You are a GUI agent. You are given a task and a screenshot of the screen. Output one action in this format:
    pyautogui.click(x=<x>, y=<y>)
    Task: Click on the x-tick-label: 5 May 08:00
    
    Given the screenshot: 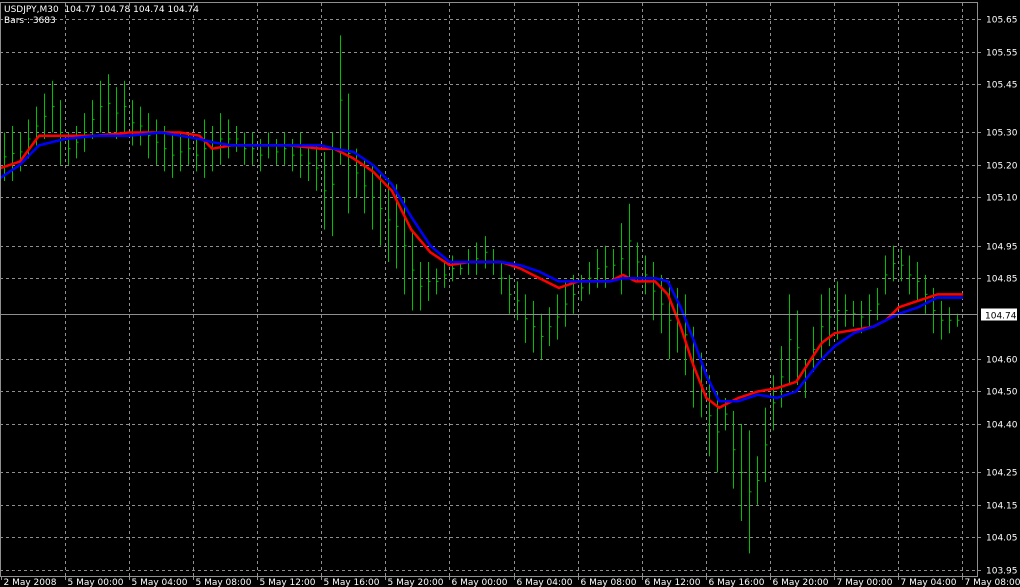 What is the action you would take?
    pyautogui.click(x=224, y=582)
    